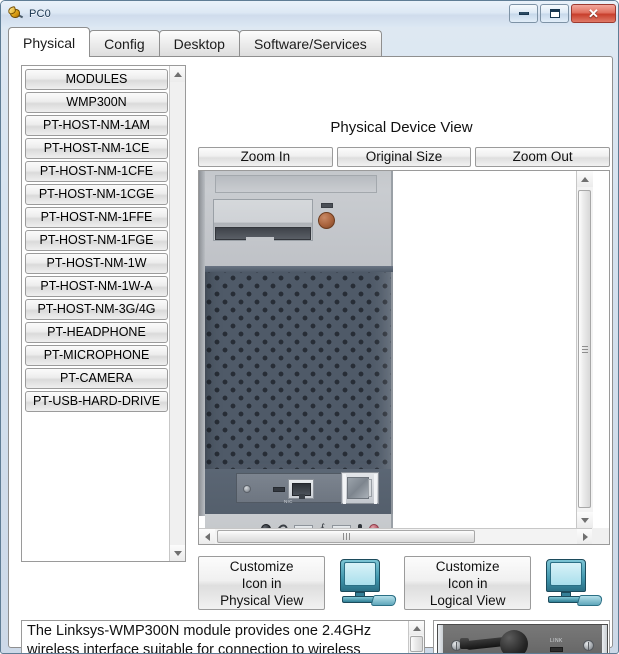 The height and width of the screenshot is (654, 619). What do you see at coordinates (302, 496) in the screenshot?
I see `rj45-notch-icon` at bounding box center [302, 496].